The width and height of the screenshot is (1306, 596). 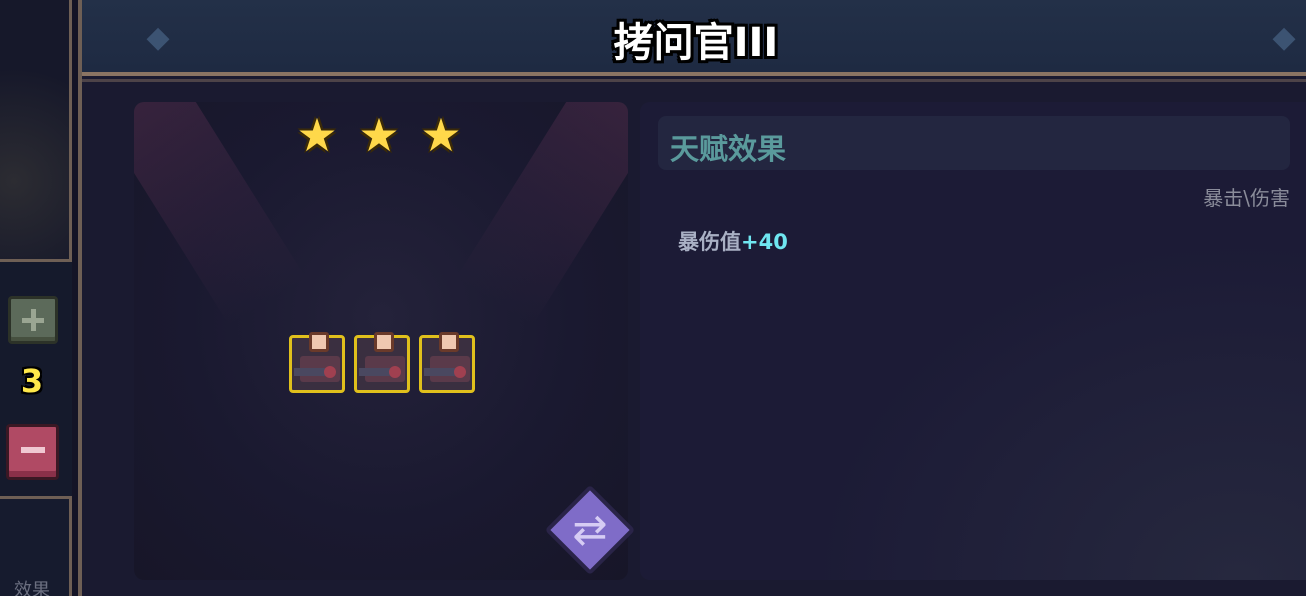 I want to click on page-title: 拷问官III, so click(x=696, y=43).